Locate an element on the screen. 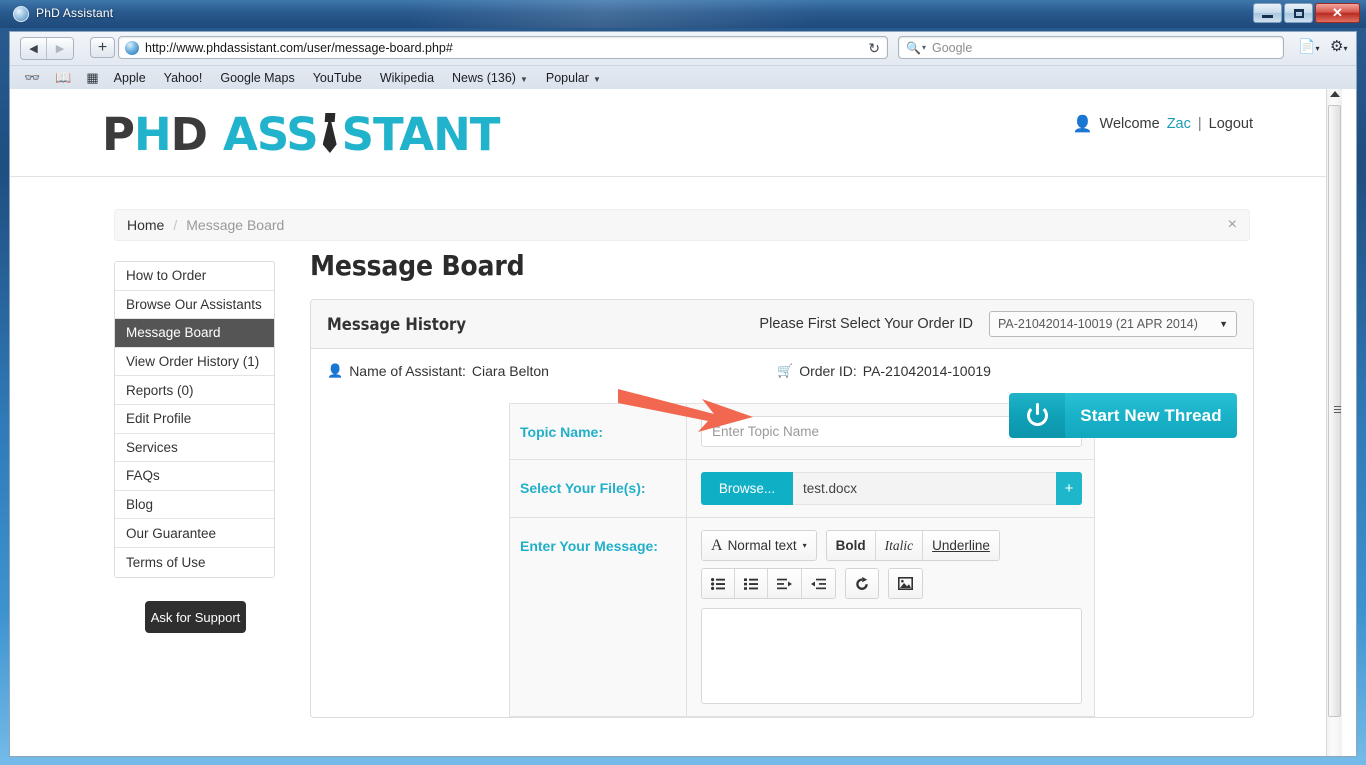 This screenshot has width=1366, height=765. assistant-name: Ciara Belton is located at coordinates (510, 371).